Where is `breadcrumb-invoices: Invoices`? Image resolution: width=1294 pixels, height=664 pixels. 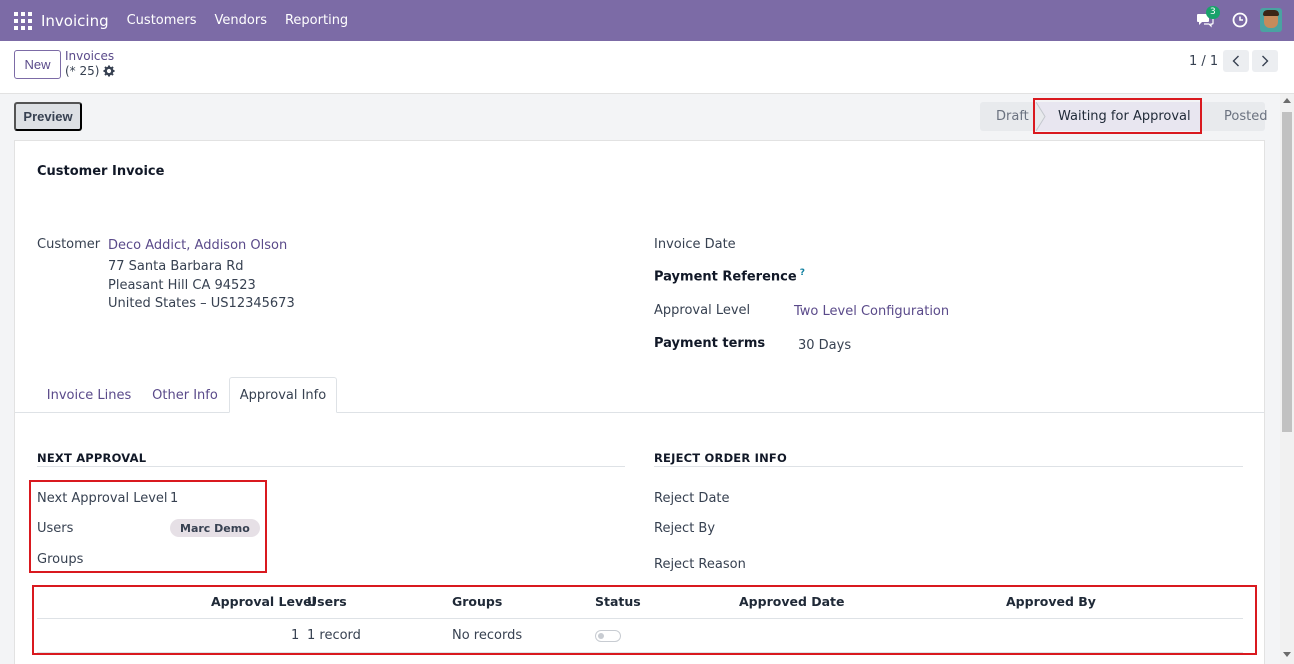
breadcrumb-invoices: Invoices is located at coordinates (89, 56).